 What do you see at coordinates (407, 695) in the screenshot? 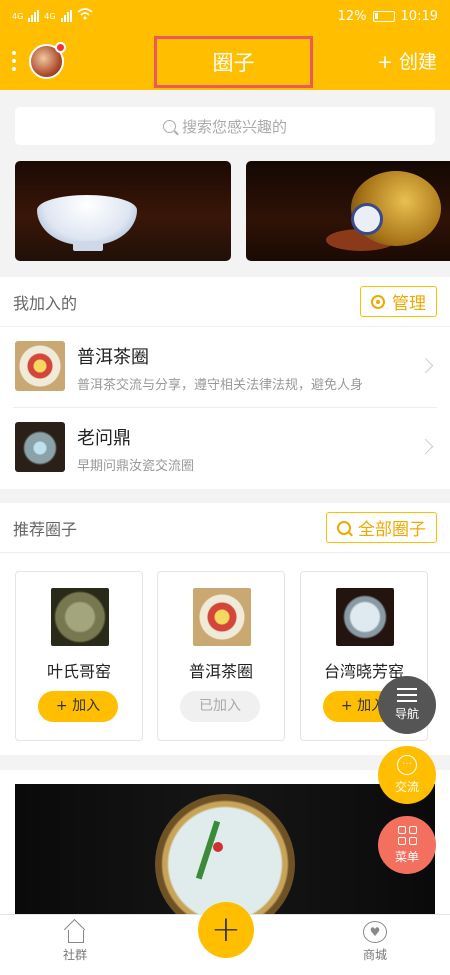
I see `menu-lines-icon` at bounding box center [407, 695].